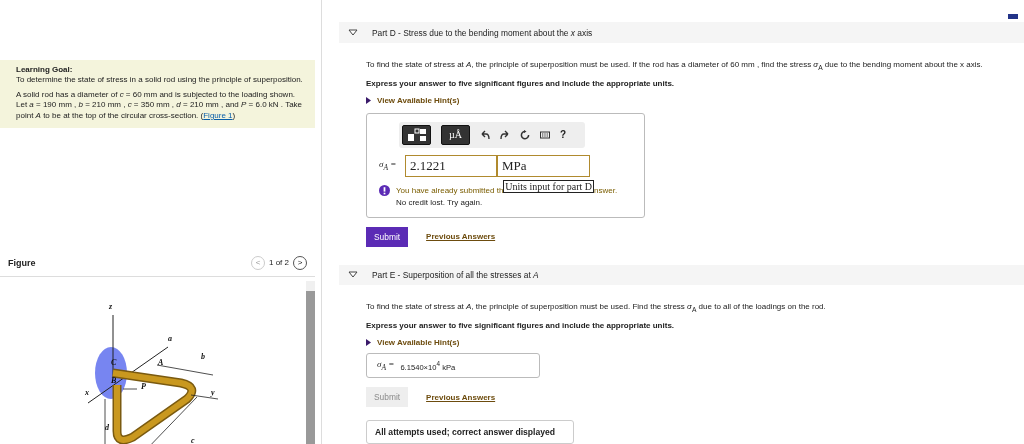  I want to click on status-message: All attempts used; correct answer displayed, so click(470, 432).